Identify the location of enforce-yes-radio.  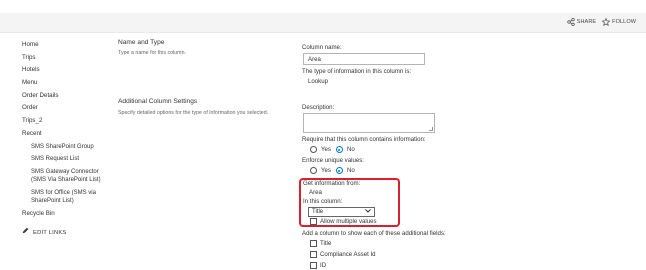
(313, 170).